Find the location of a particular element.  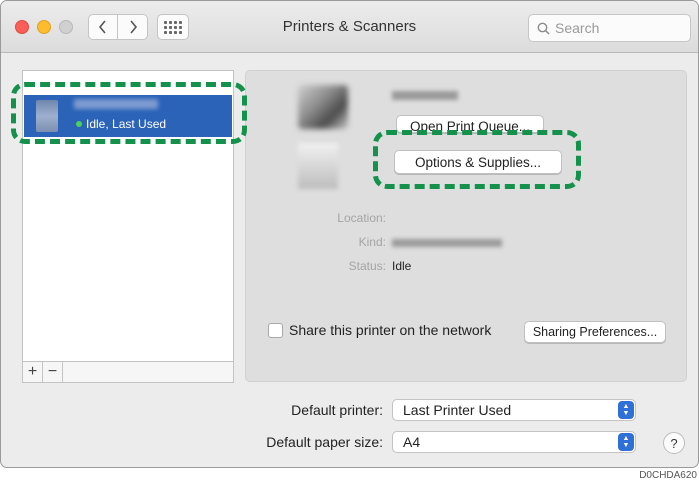

search-icon is located at coordinates (543, 28).